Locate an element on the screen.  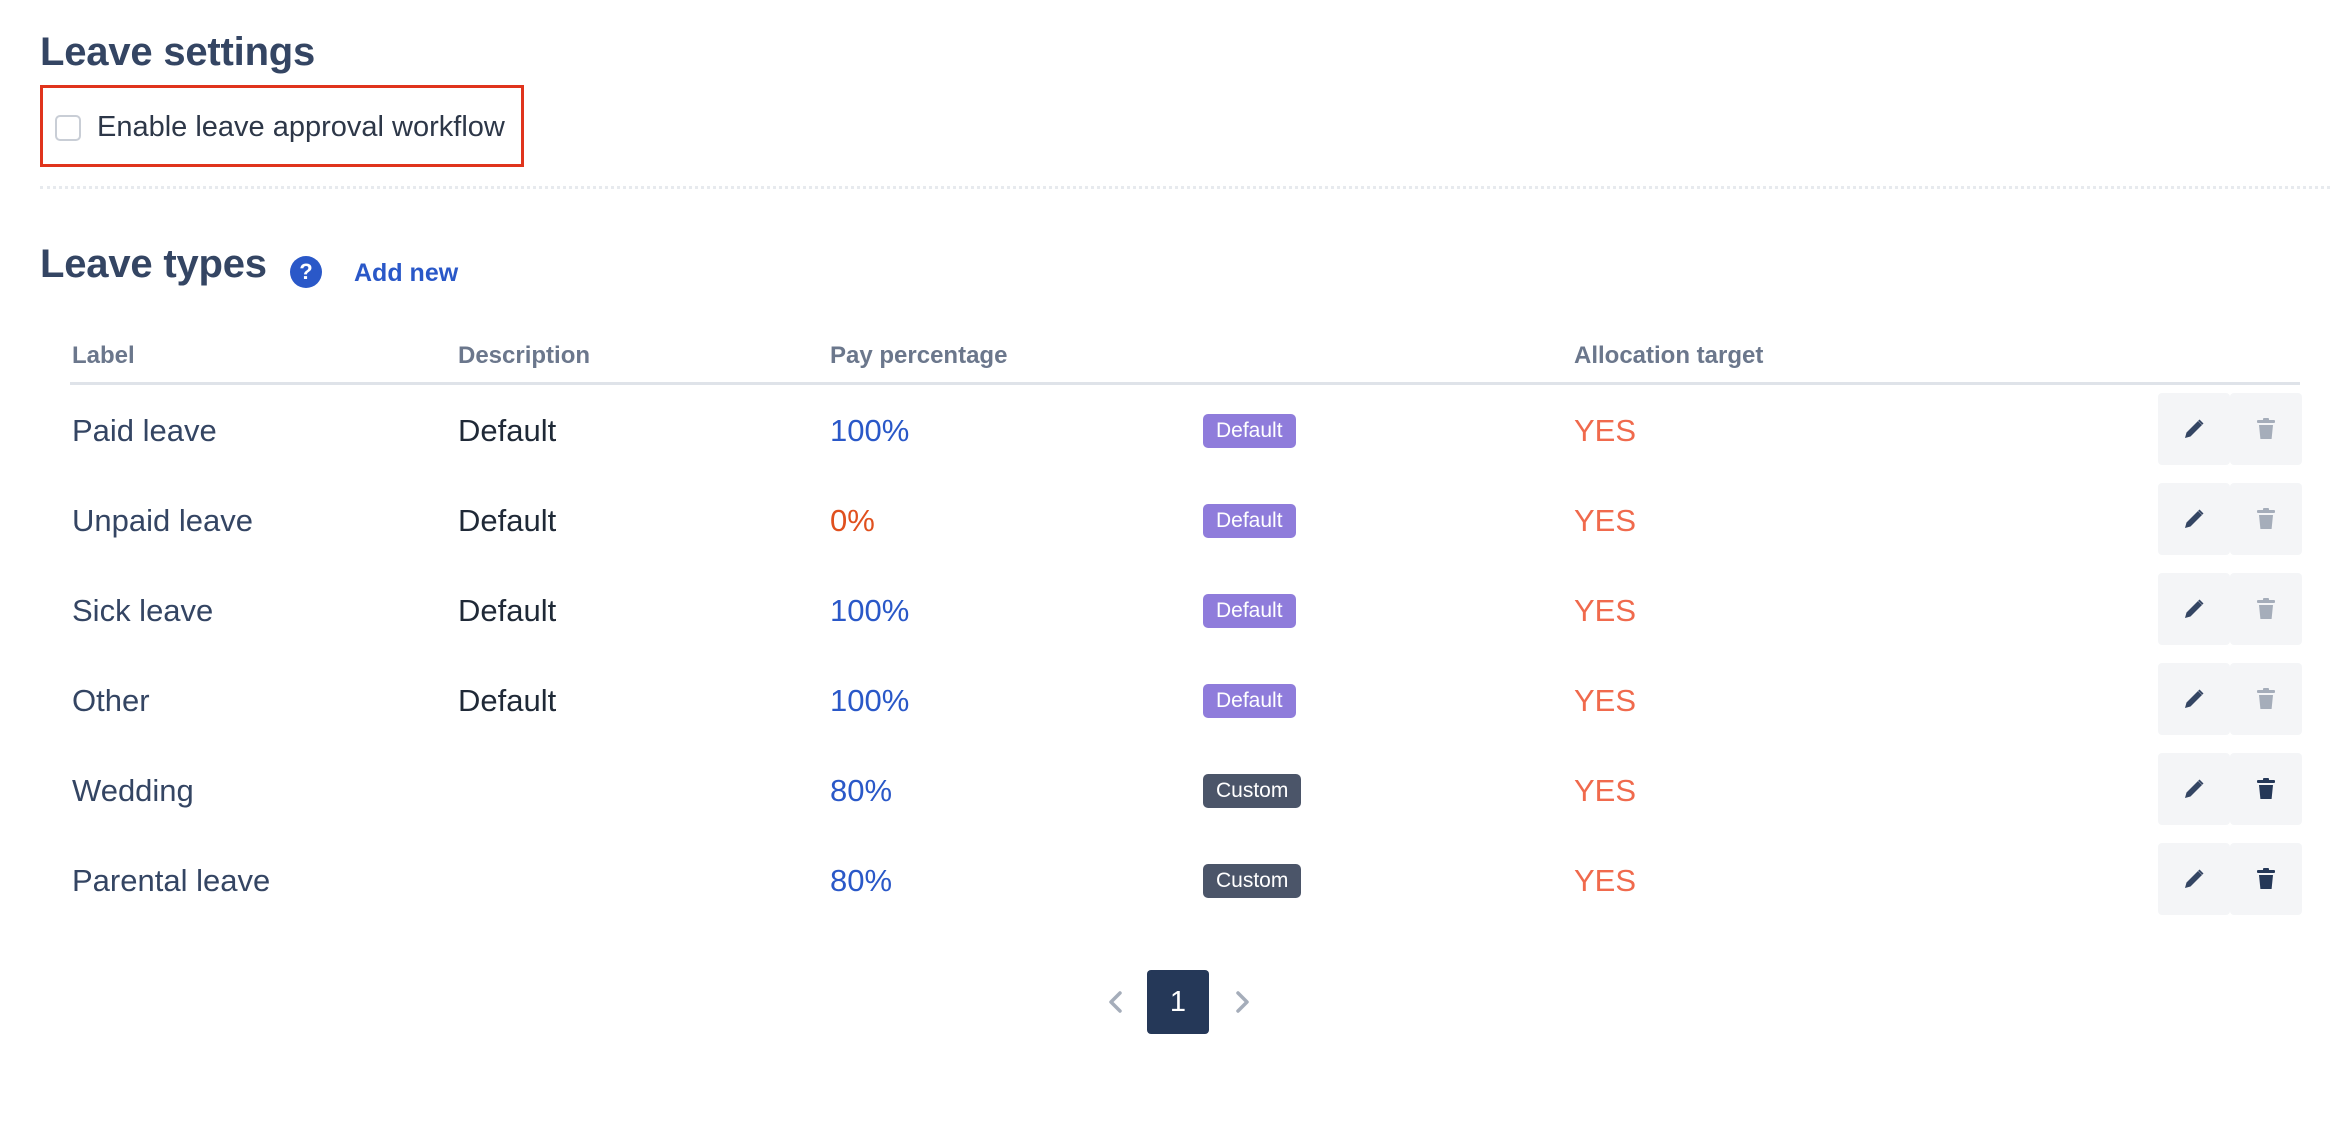
table-row: Paid leave Default 100% Default YES is located at coordinates (1186, 431).